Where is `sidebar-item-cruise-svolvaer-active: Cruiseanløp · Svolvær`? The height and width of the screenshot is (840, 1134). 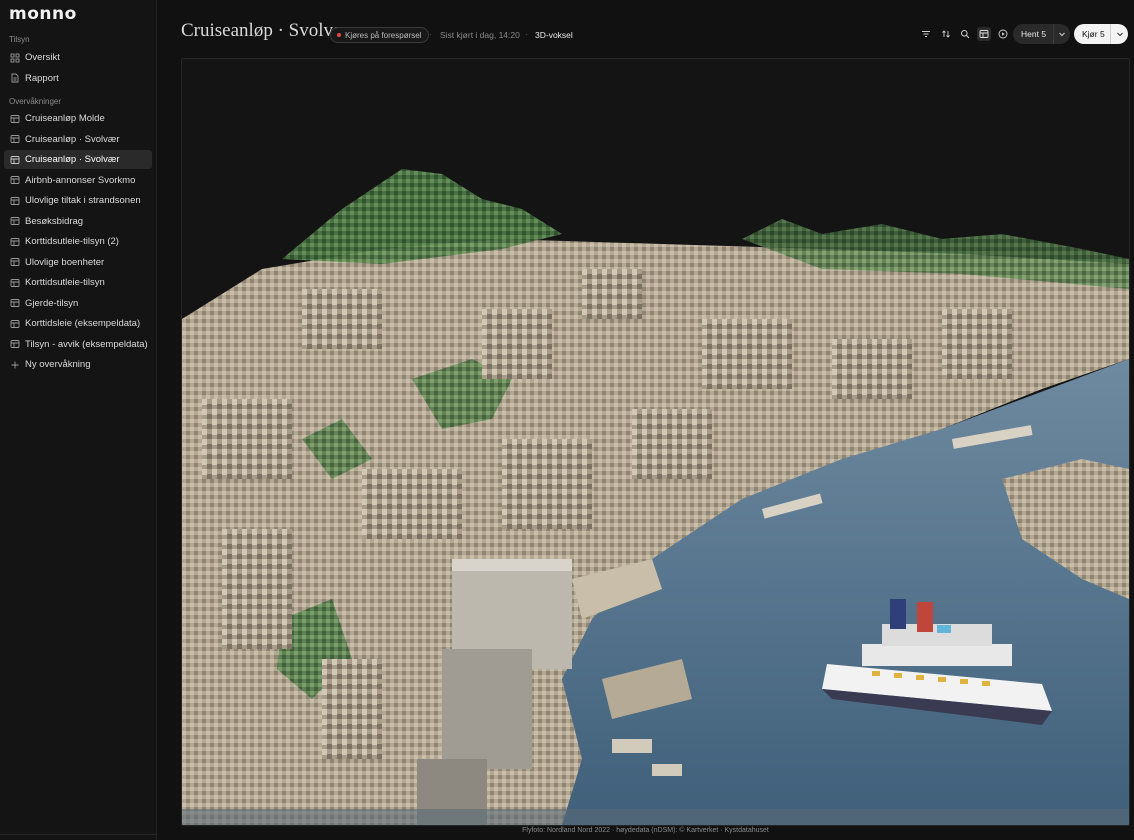 sidebar-item-cruise-svolvaer-active: Cruiseanløp · Svolvær is located at coordinates (78, 159).